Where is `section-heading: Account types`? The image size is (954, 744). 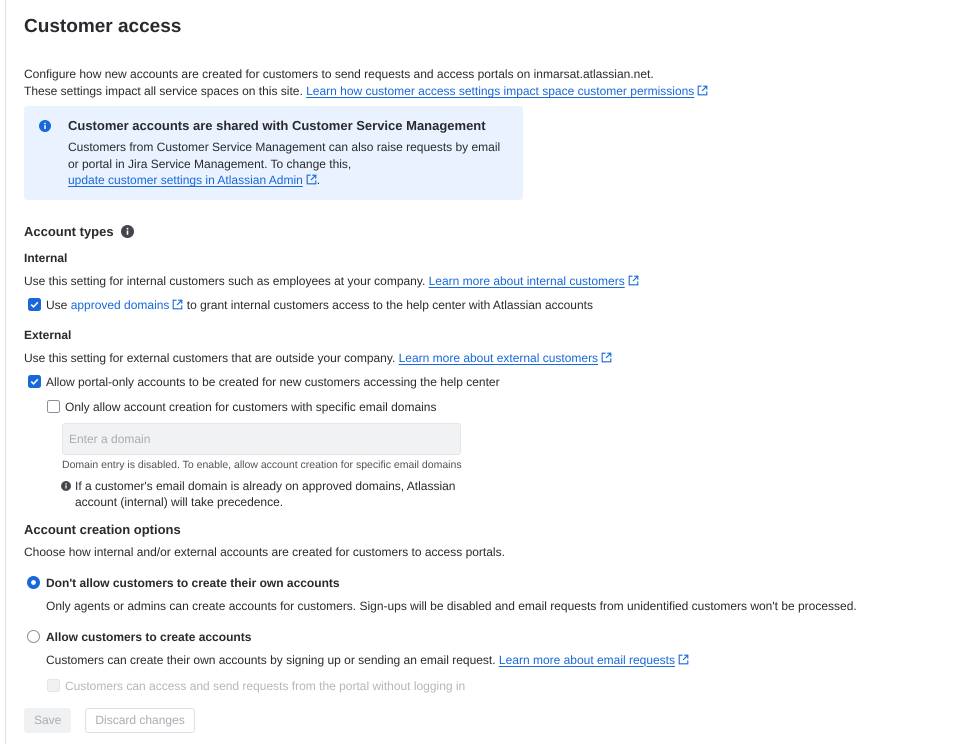 section-heading: Account types is located at coordinates (69, 231).